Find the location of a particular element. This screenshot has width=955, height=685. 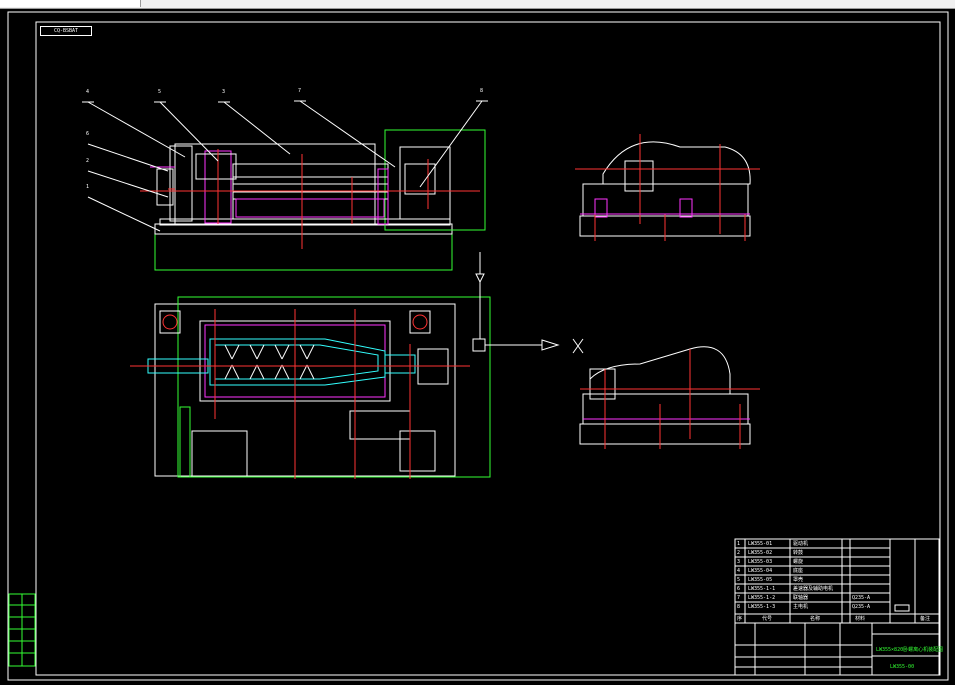

bom-row-name: 转鼓 is located at coordinates (798, 553).